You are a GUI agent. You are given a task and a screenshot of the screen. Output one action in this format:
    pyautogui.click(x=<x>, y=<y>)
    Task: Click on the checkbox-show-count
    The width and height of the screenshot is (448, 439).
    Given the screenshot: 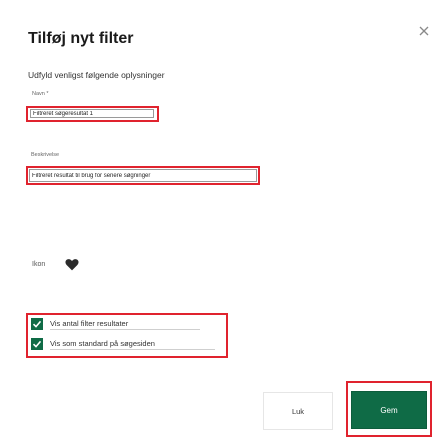 What is the action you would take?
    pyautogui.click(x=37, y=324)
    